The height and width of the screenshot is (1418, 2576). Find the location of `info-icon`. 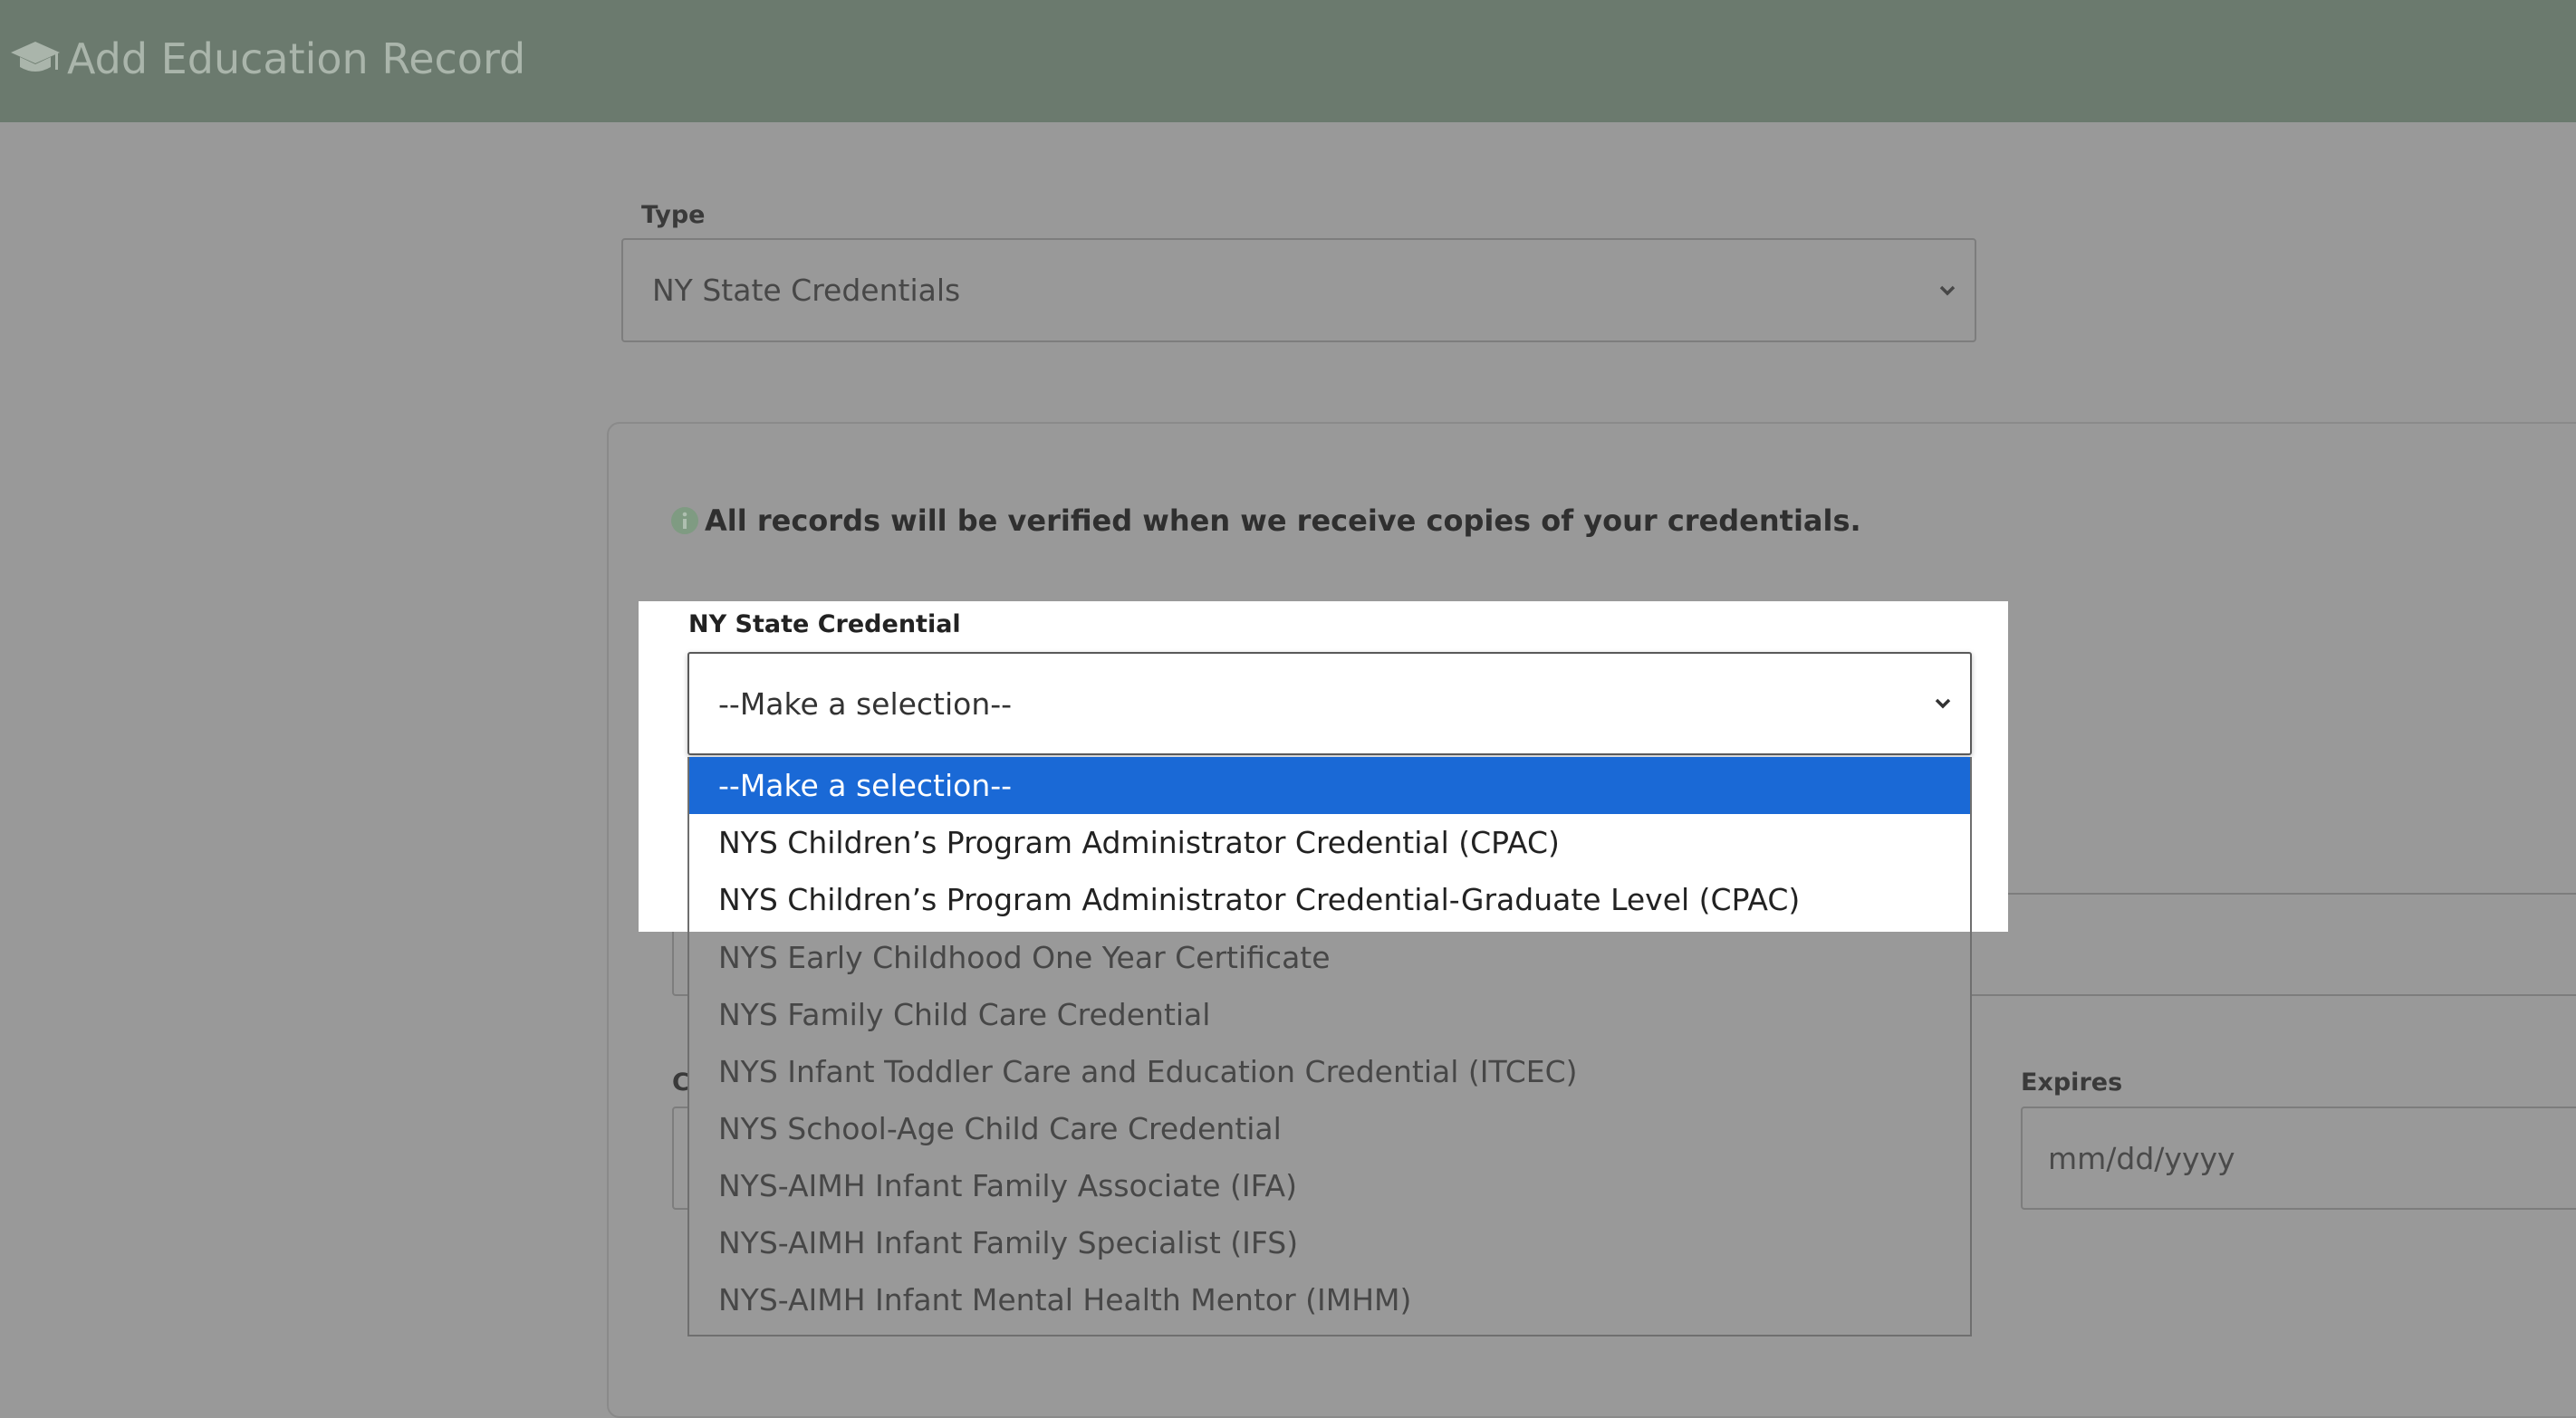

info-icon is located at coordinates (684, 520).